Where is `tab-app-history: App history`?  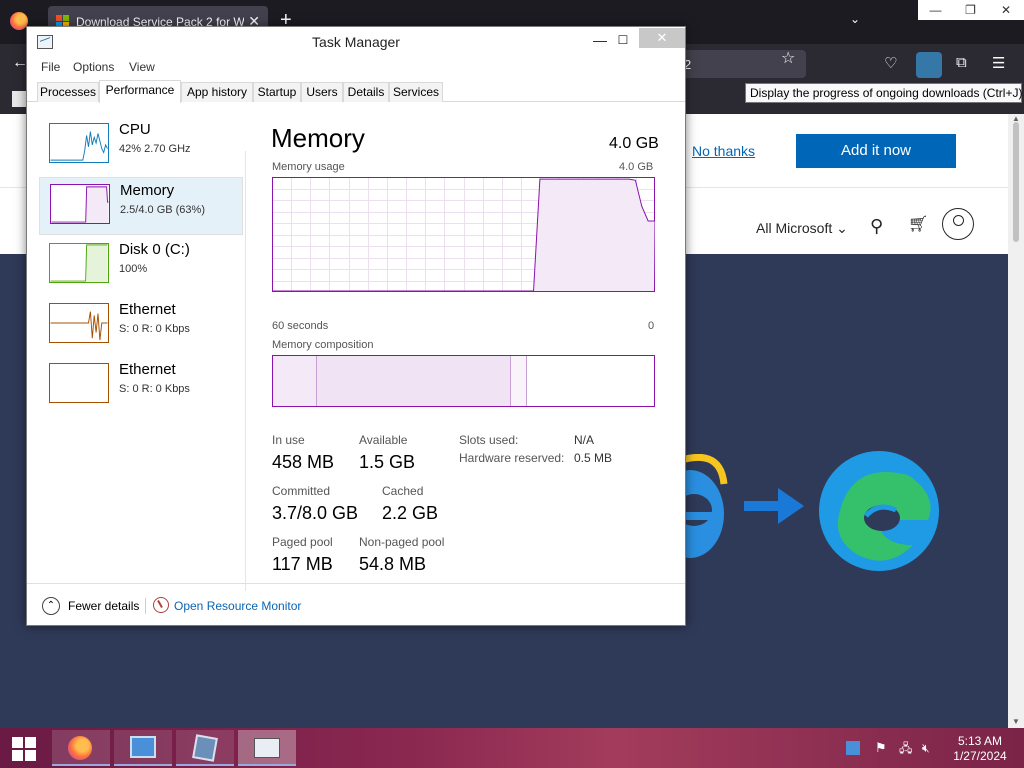
tab-app-history: App history is located at coordinates (217, 92).